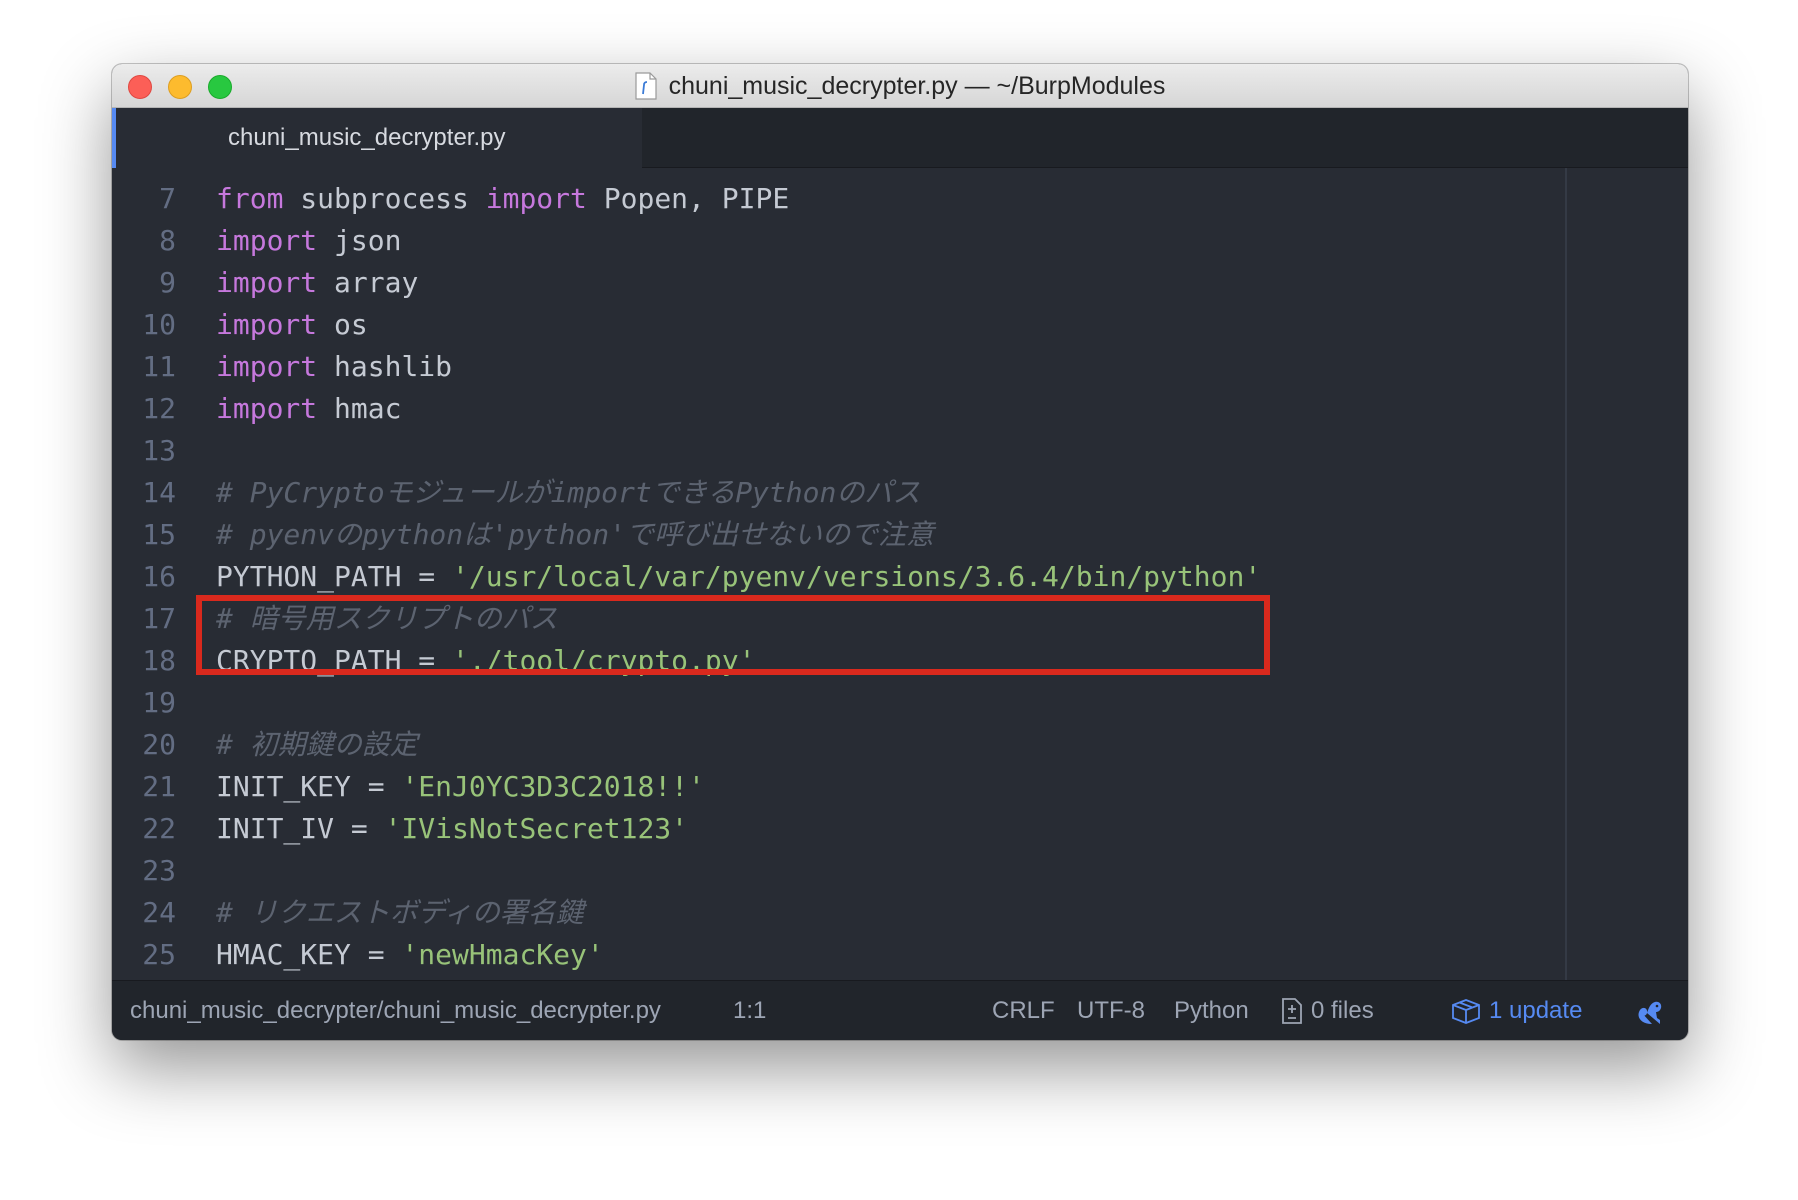 This screenshot has width=1798, height=1200. I want to click on code-line-content: import os, so click(292, 325).